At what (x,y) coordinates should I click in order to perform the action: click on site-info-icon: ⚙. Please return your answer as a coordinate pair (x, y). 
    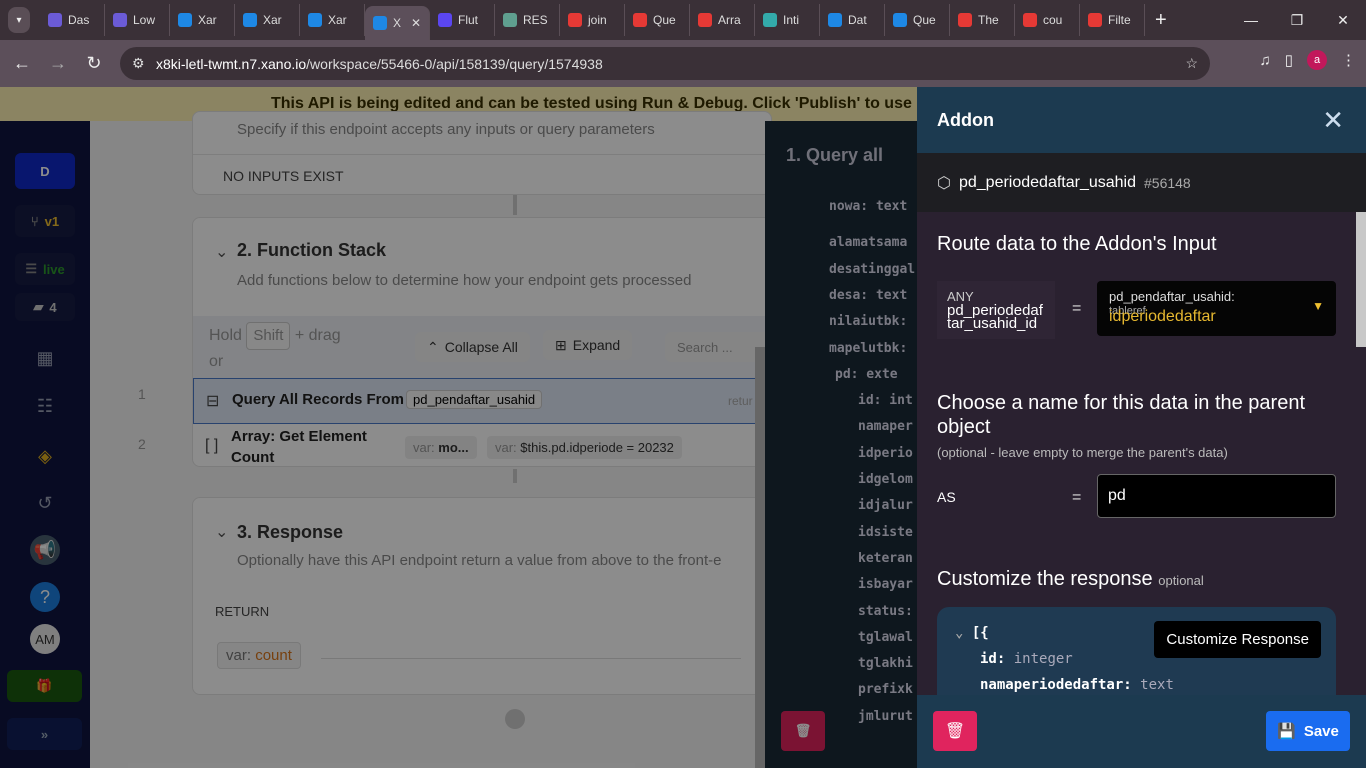
    Looking at the image, I should click on (138, 63).